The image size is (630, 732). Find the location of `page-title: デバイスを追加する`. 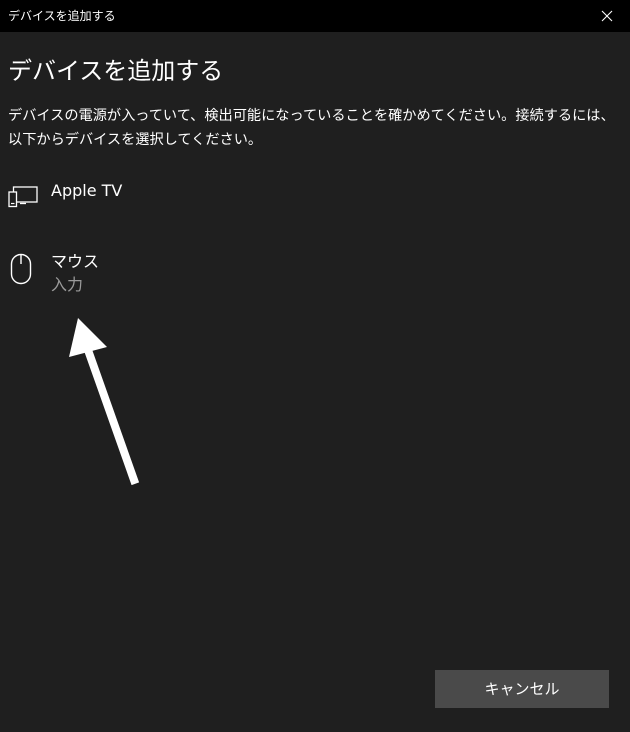

page-title: デバイスを追加する is located at coordinates (116, 71).